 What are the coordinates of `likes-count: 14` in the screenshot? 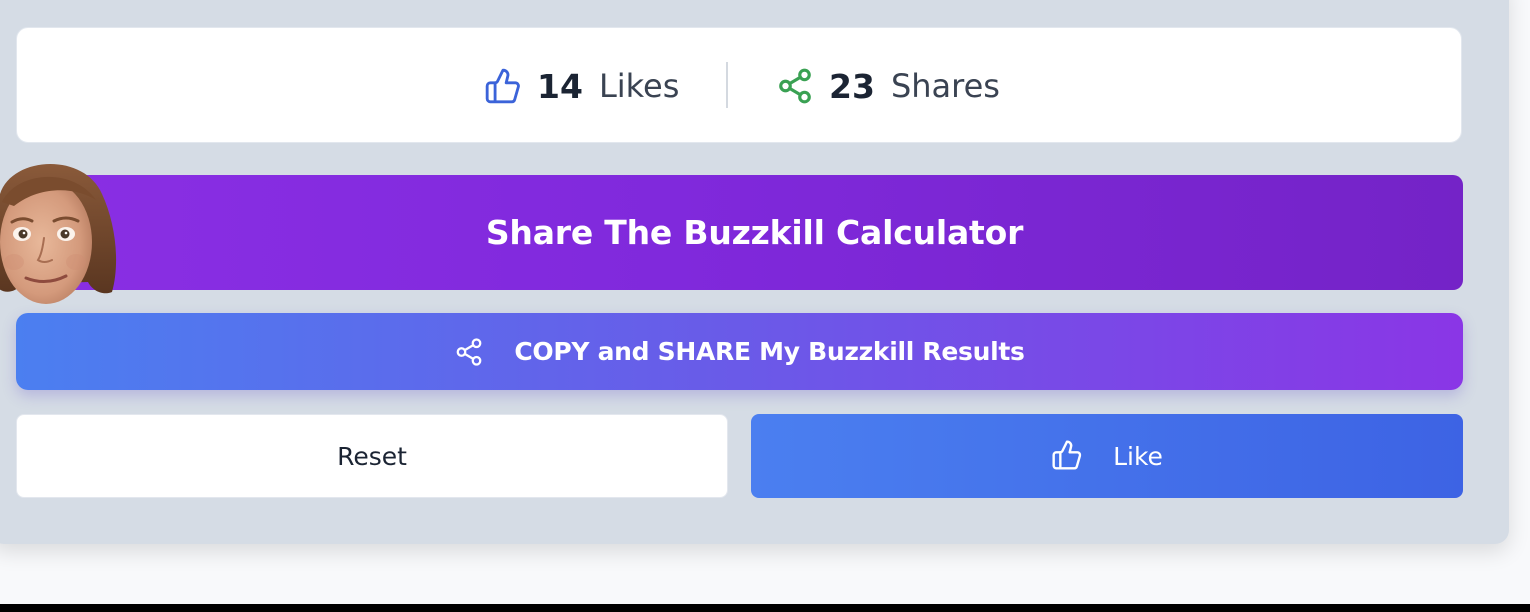 It's located at (560, 86).